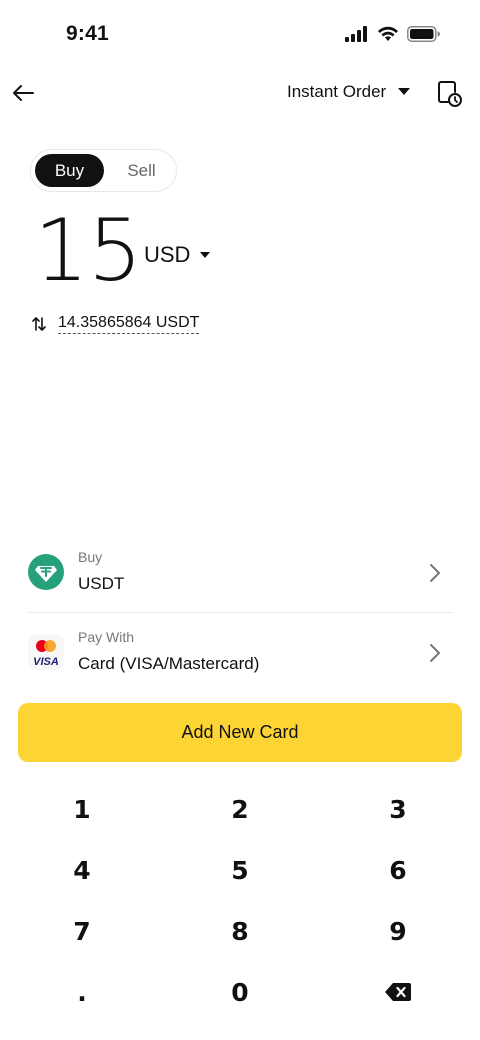 This screenshot has width=480, height=1040. What do you see at coordinates (82, 992) in the screenshot?
I see `key-decimal: .` at bounding box center [82, 992].